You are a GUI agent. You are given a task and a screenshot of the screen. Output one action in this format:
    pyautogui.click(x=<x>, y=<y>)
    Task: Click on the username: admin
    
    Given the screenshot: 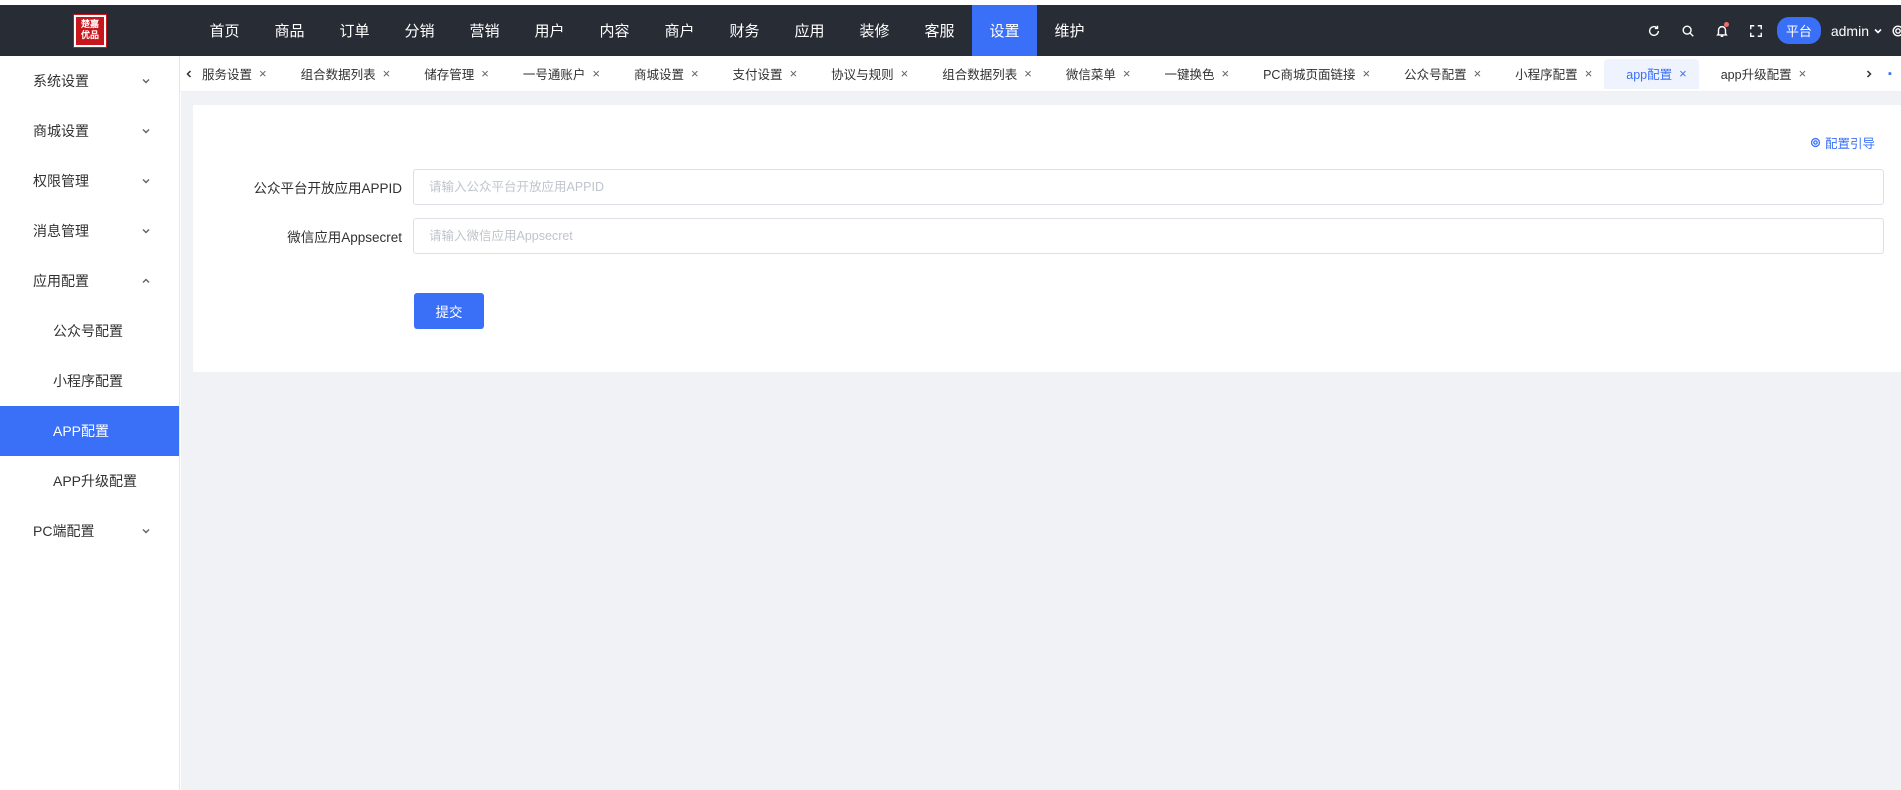 What is the action you would take?
    pyautogui.click(x=1849, y=30)
    